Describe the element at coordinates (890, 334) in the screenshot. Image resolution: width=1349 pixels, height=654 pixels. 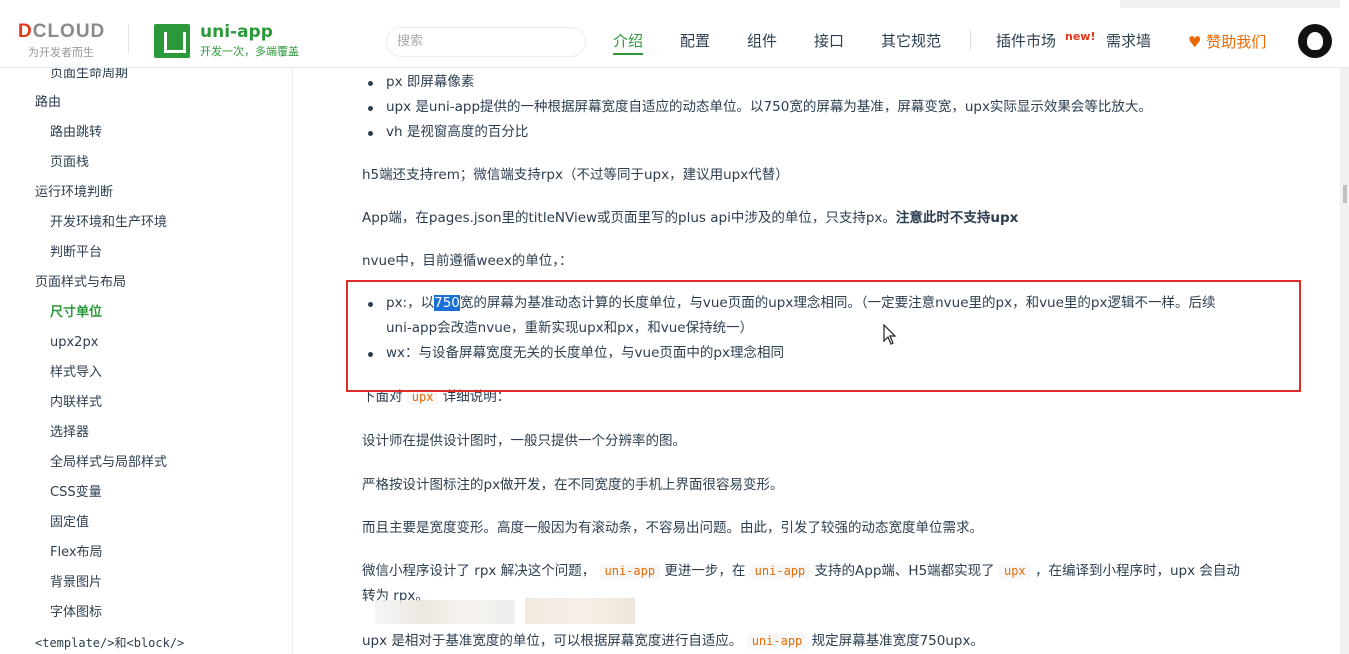
I see `mouse-cursor-icon` at that location.